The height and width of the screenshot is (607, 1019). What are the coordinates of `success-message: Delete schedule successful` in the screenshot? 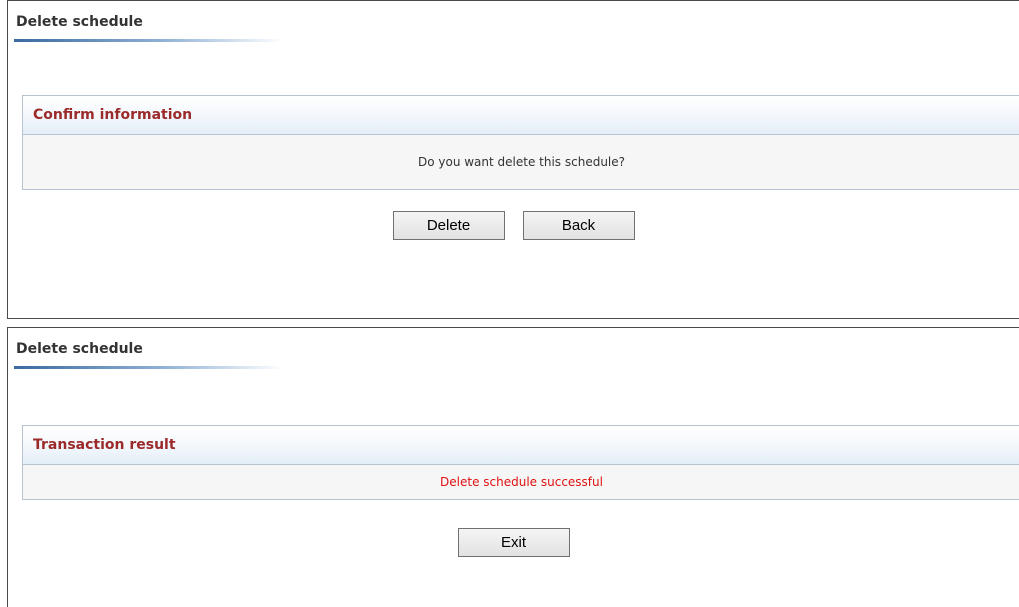 It's located at (521, 482).